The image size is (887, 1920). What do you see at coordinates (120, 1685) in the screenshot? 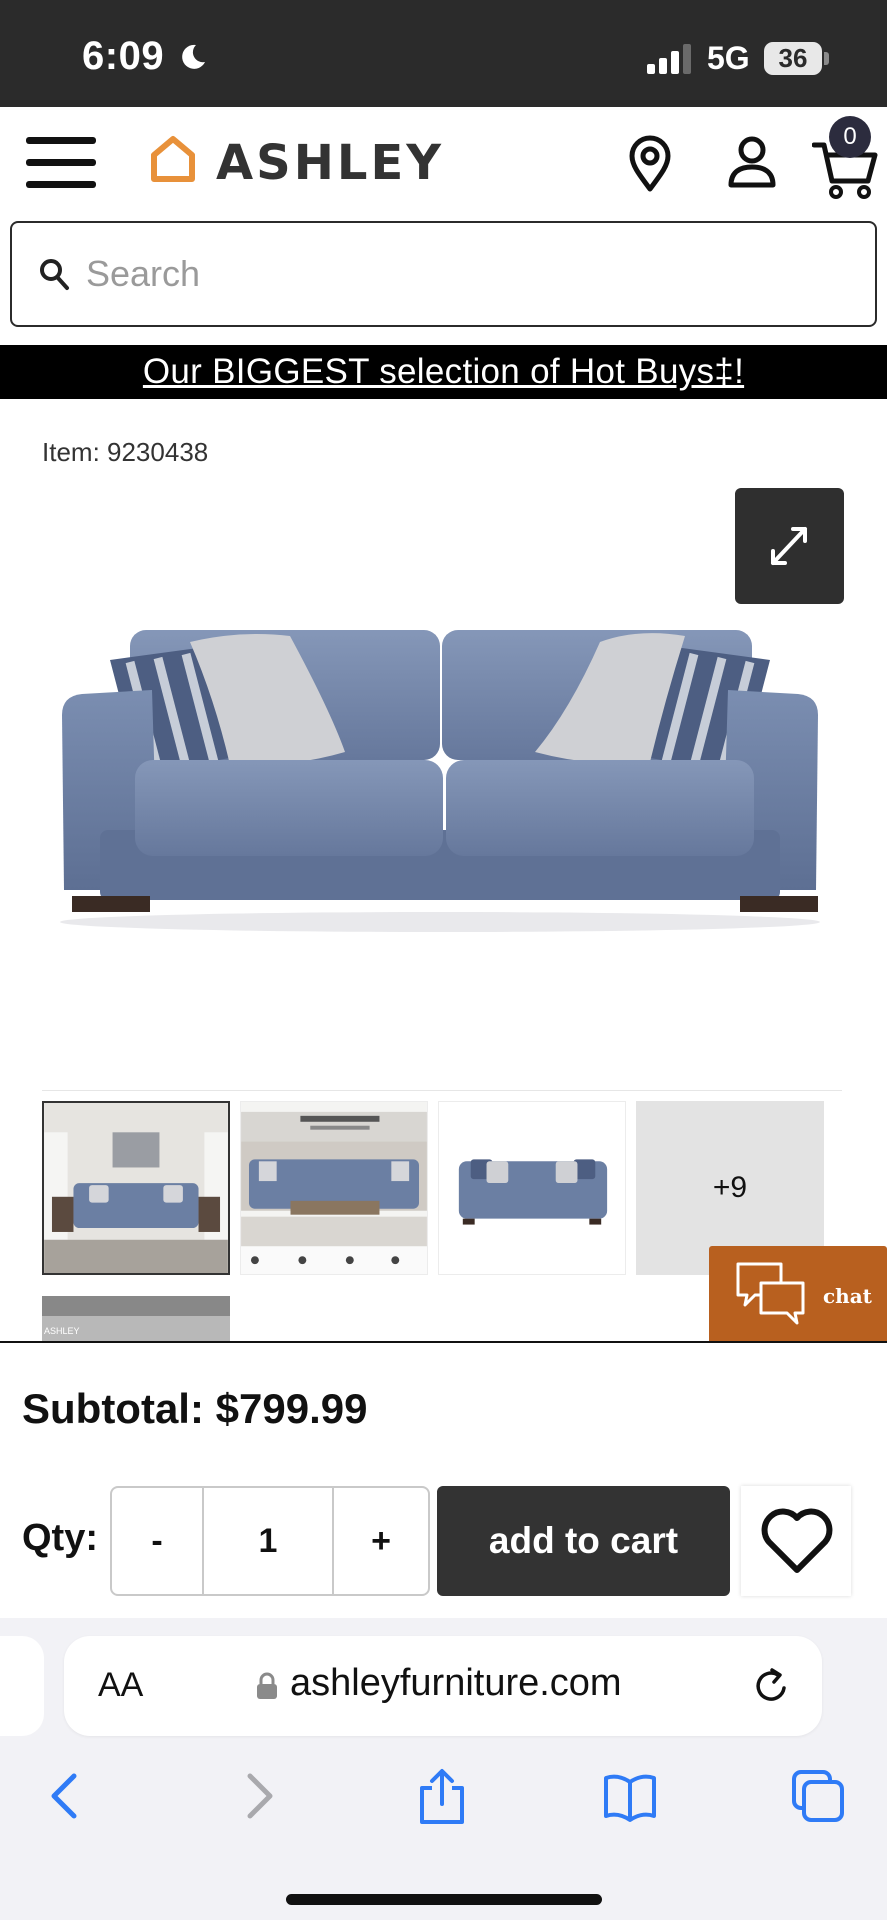
I see `text-size-button: AA` at bounding box center [120, 1685].